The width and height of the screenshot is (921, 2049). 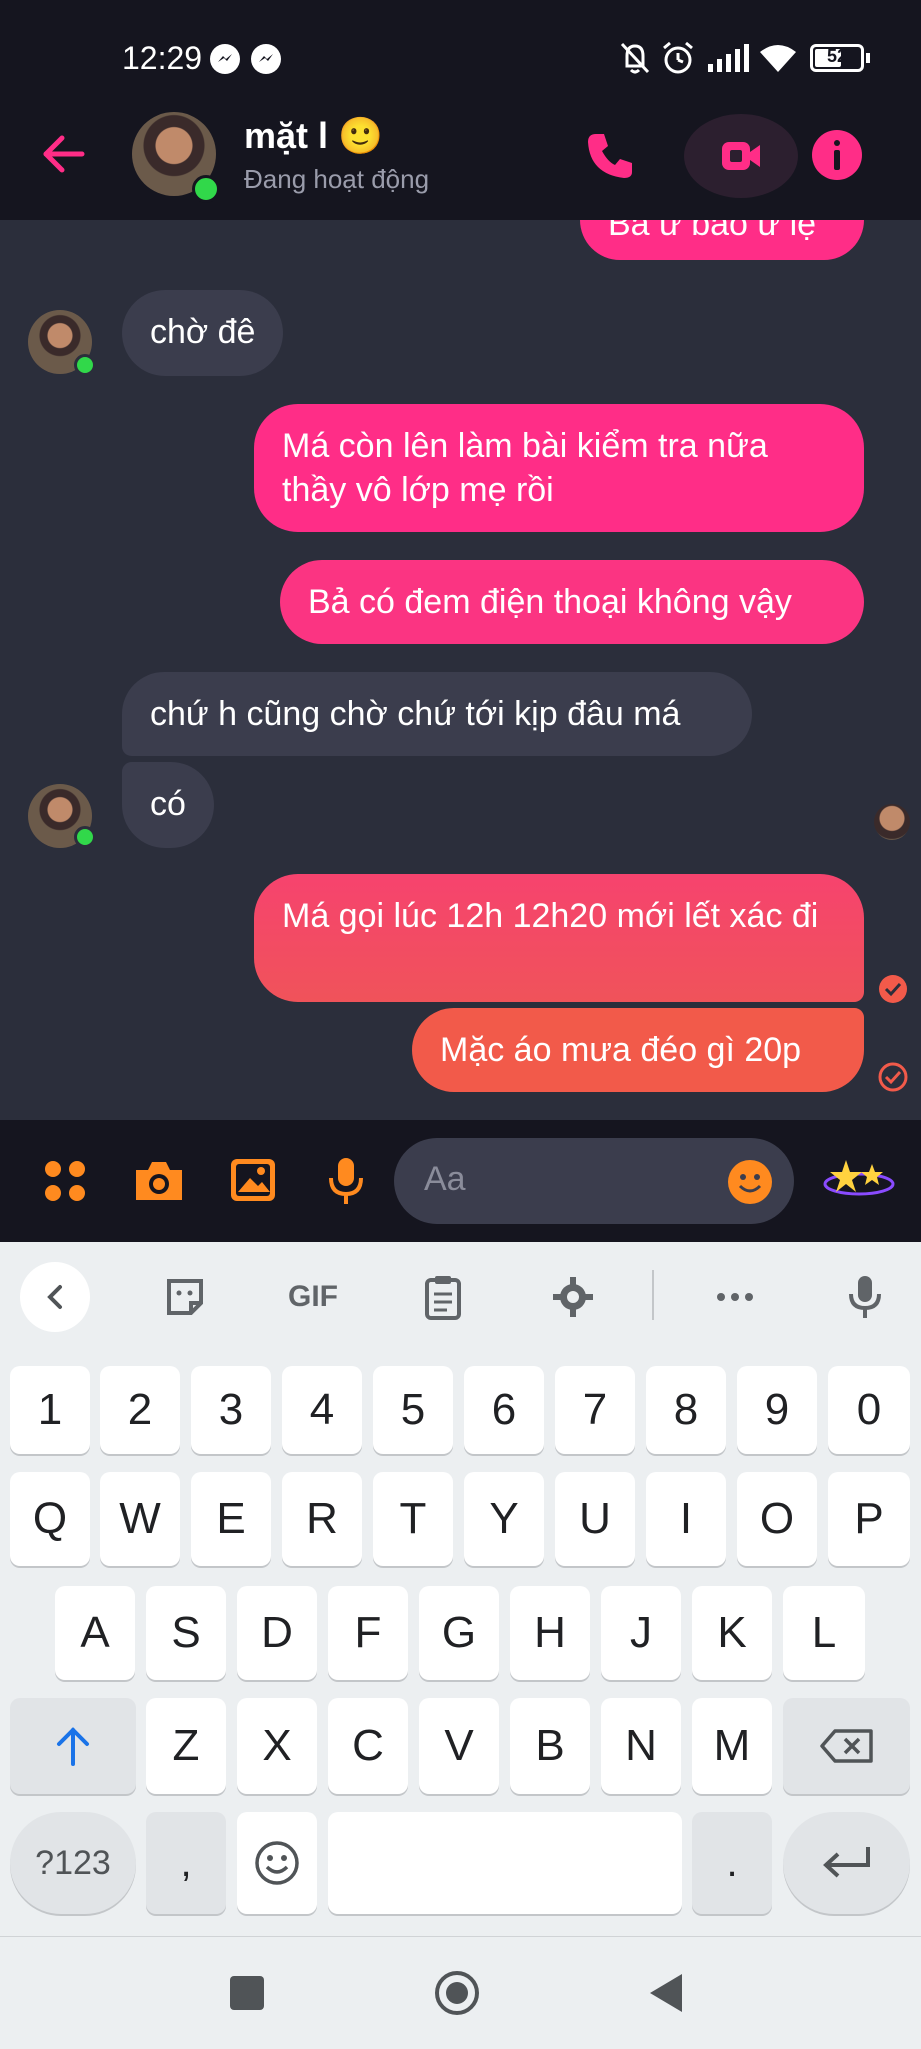 I want to click on key-r: R, so click(x=322, y=1519).